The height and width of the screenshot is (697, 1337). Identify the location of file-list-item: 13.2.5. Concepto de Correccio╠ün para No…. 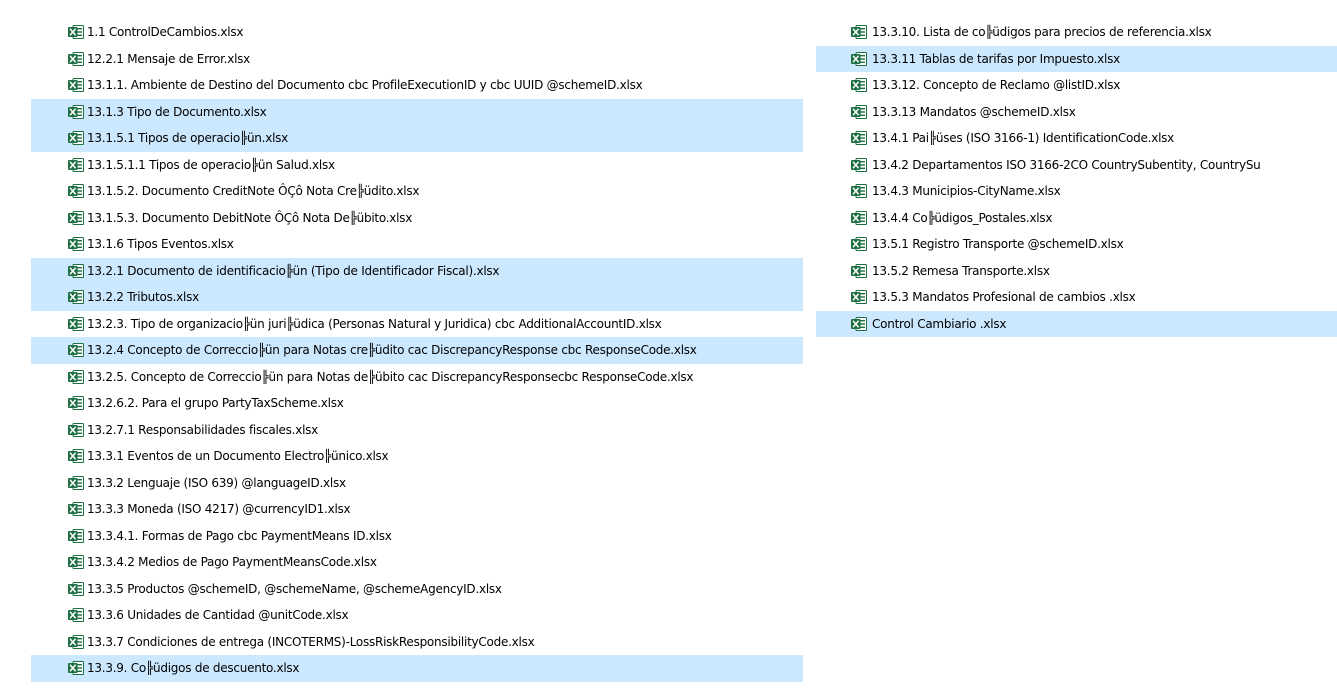
(417, 377).